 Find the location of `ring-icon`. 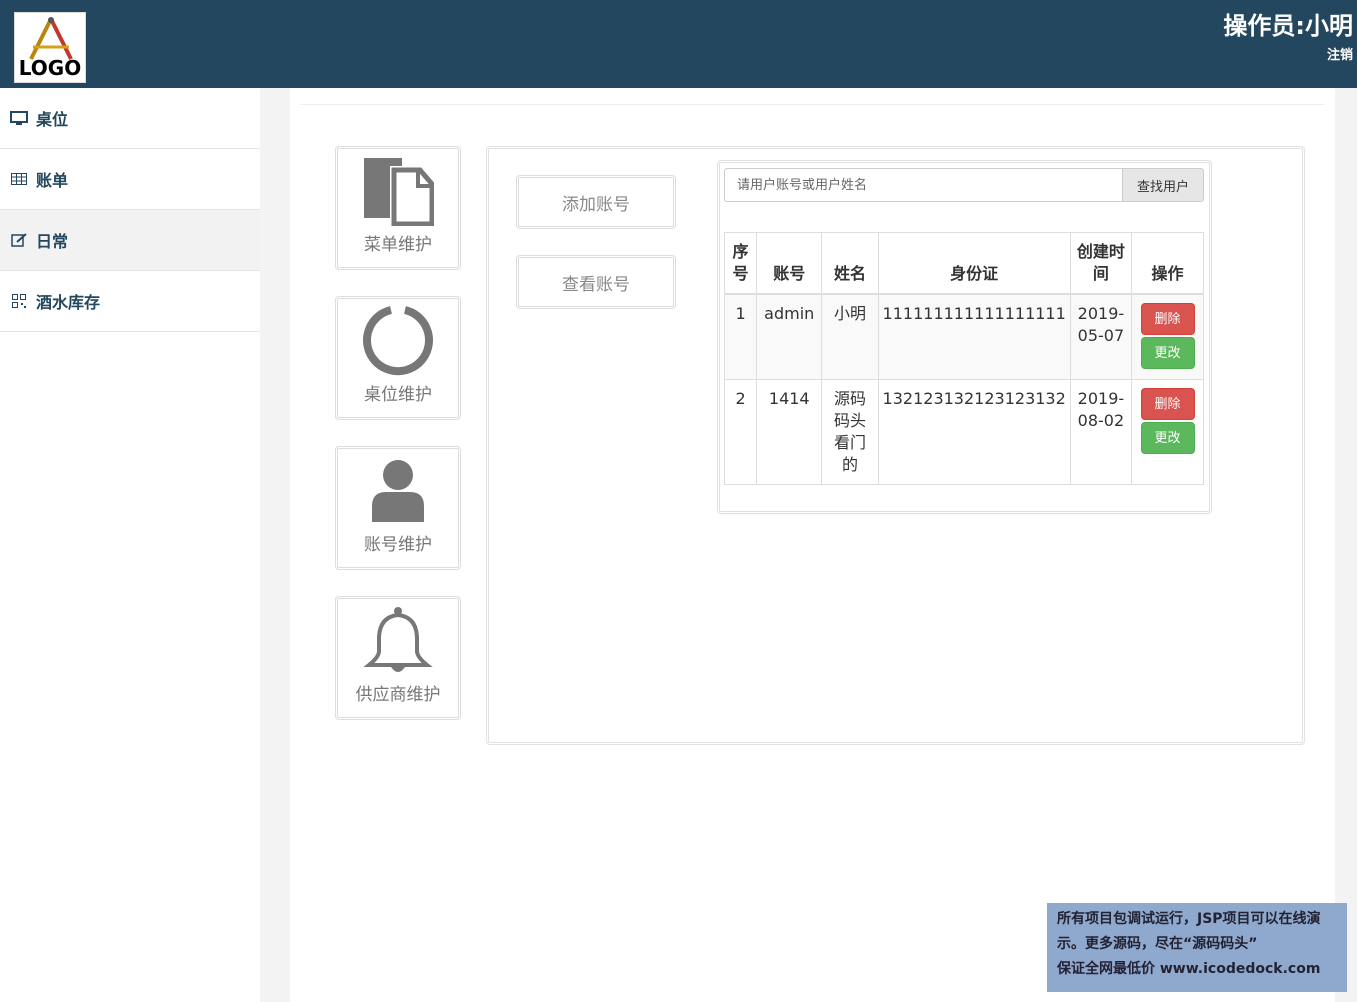

ring-icon is located at coordinates (398, 341).